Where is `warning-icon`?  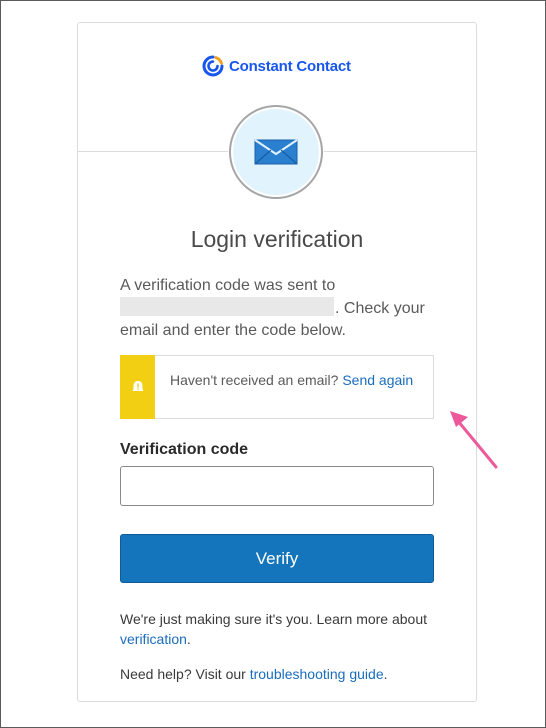 warning-icon is located at coordinates (137, 386).